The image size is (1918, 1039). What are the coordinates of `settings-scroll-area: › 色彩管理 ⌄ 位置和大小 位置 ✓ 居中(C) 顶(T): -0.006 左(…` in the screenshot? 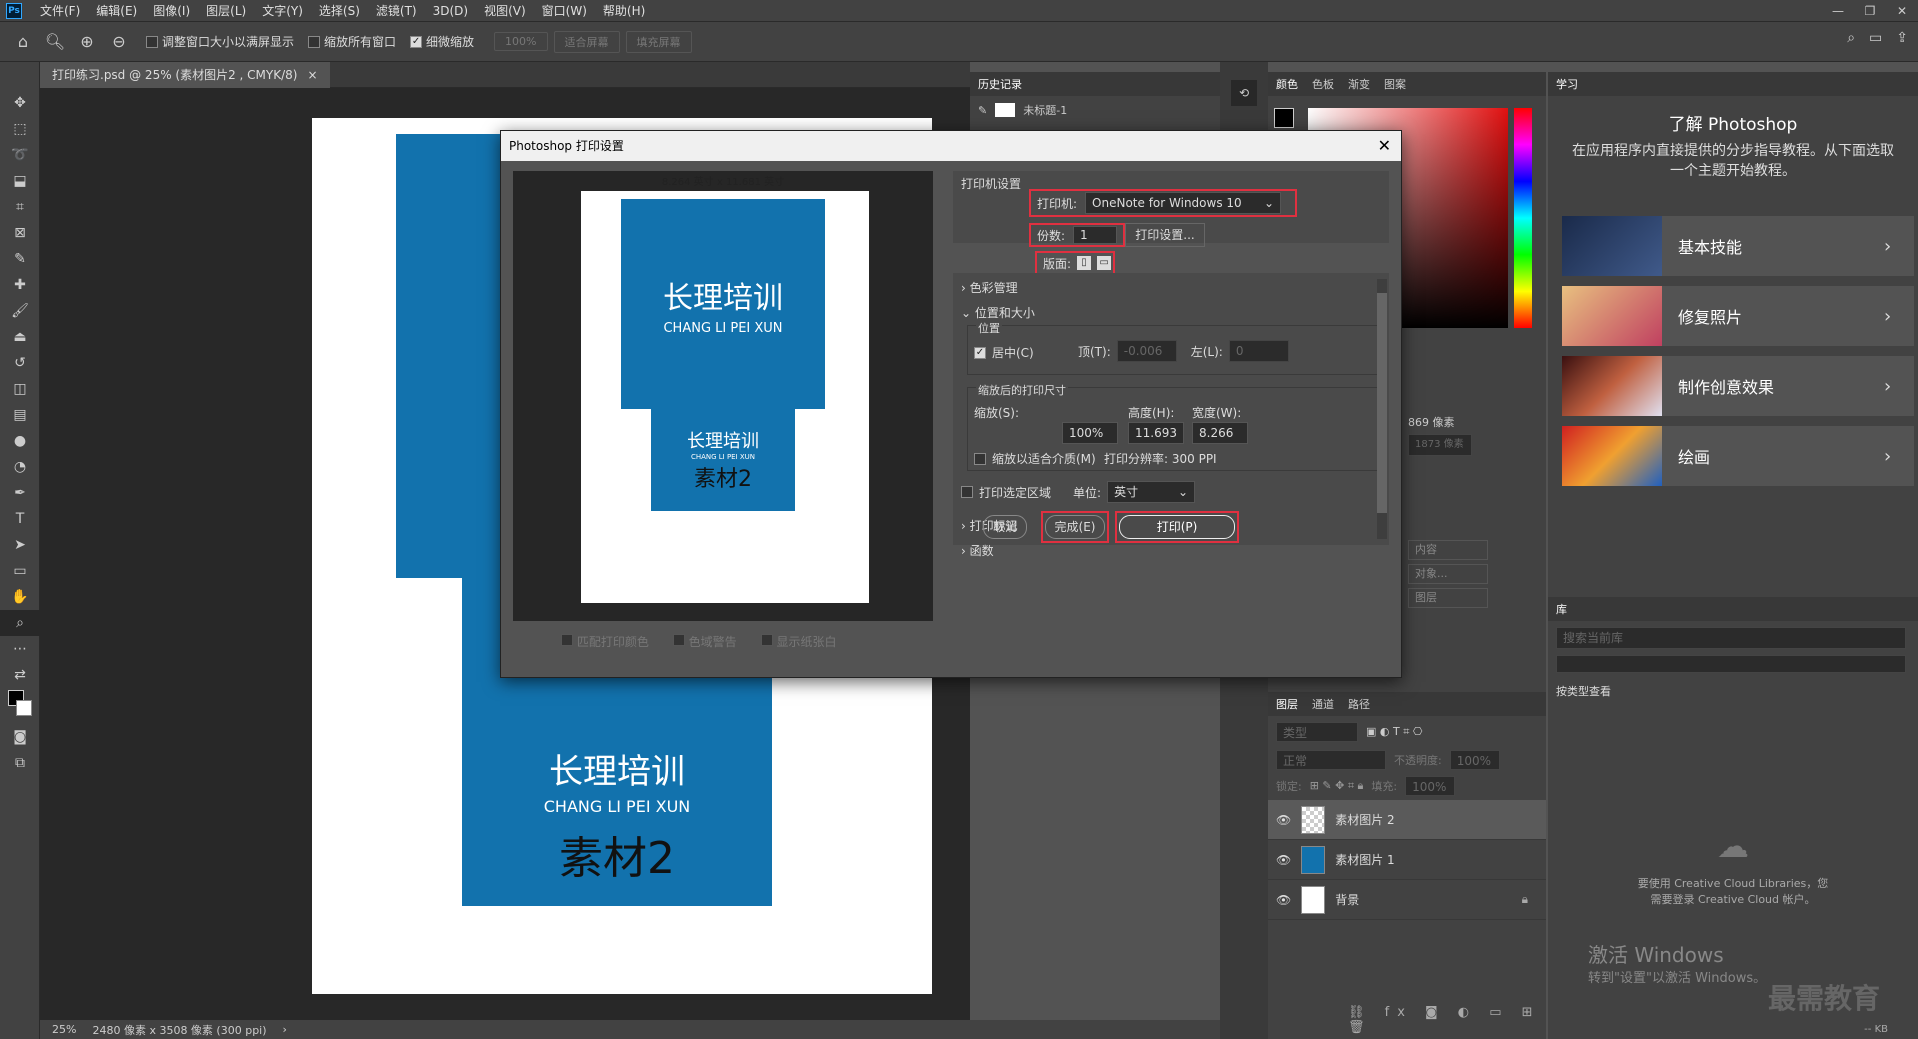 It's located at (1171, 415).